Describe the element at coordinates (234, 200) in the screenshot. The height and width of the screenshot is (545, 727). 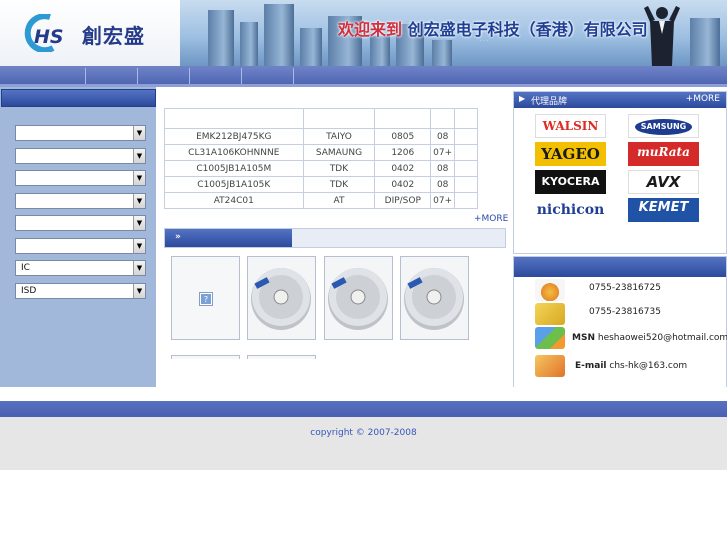
I see `part-number: AT24C01` at that location.